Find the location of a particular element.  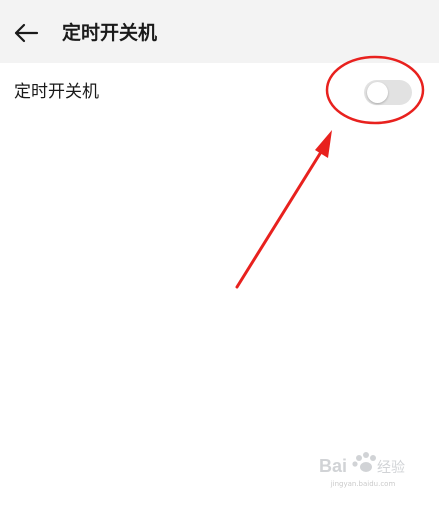

back-button is located at coordinates (26, 33).